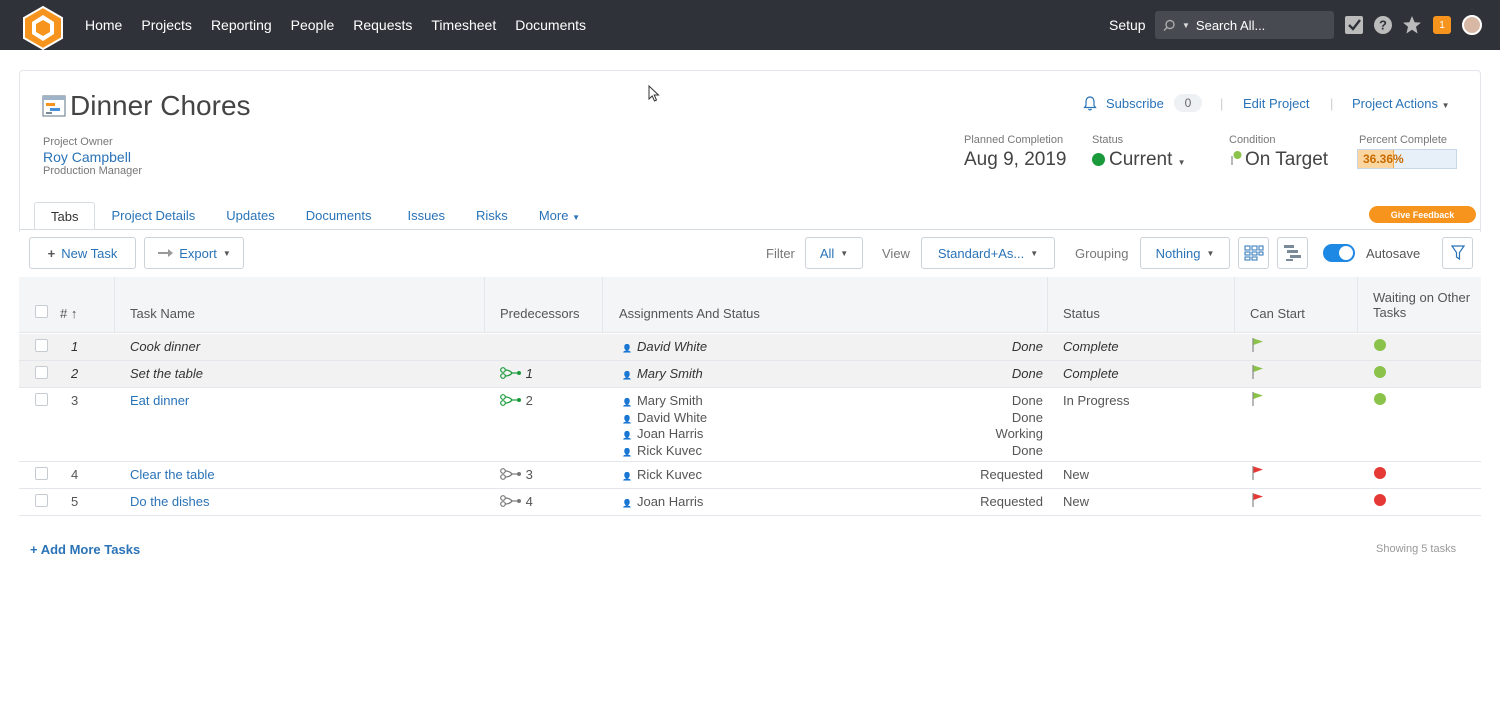 The width and height of the screenshot is (1500, 707). Describe the element at coordinates (170, 502) in the screenshot. I see `task-name: Do the dishes` at that location.